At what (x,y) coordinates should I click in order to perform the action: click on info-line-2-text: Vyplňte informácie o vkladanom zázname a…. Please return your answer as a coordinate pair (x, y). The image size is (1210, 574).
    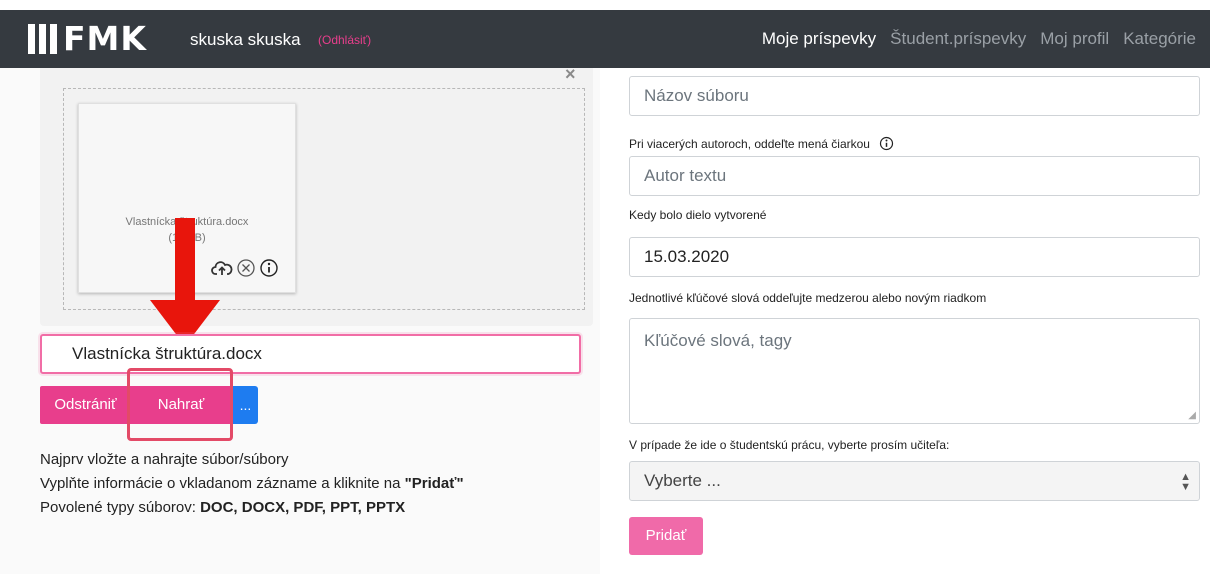
    Looking at the image, I should click on (222, 483).